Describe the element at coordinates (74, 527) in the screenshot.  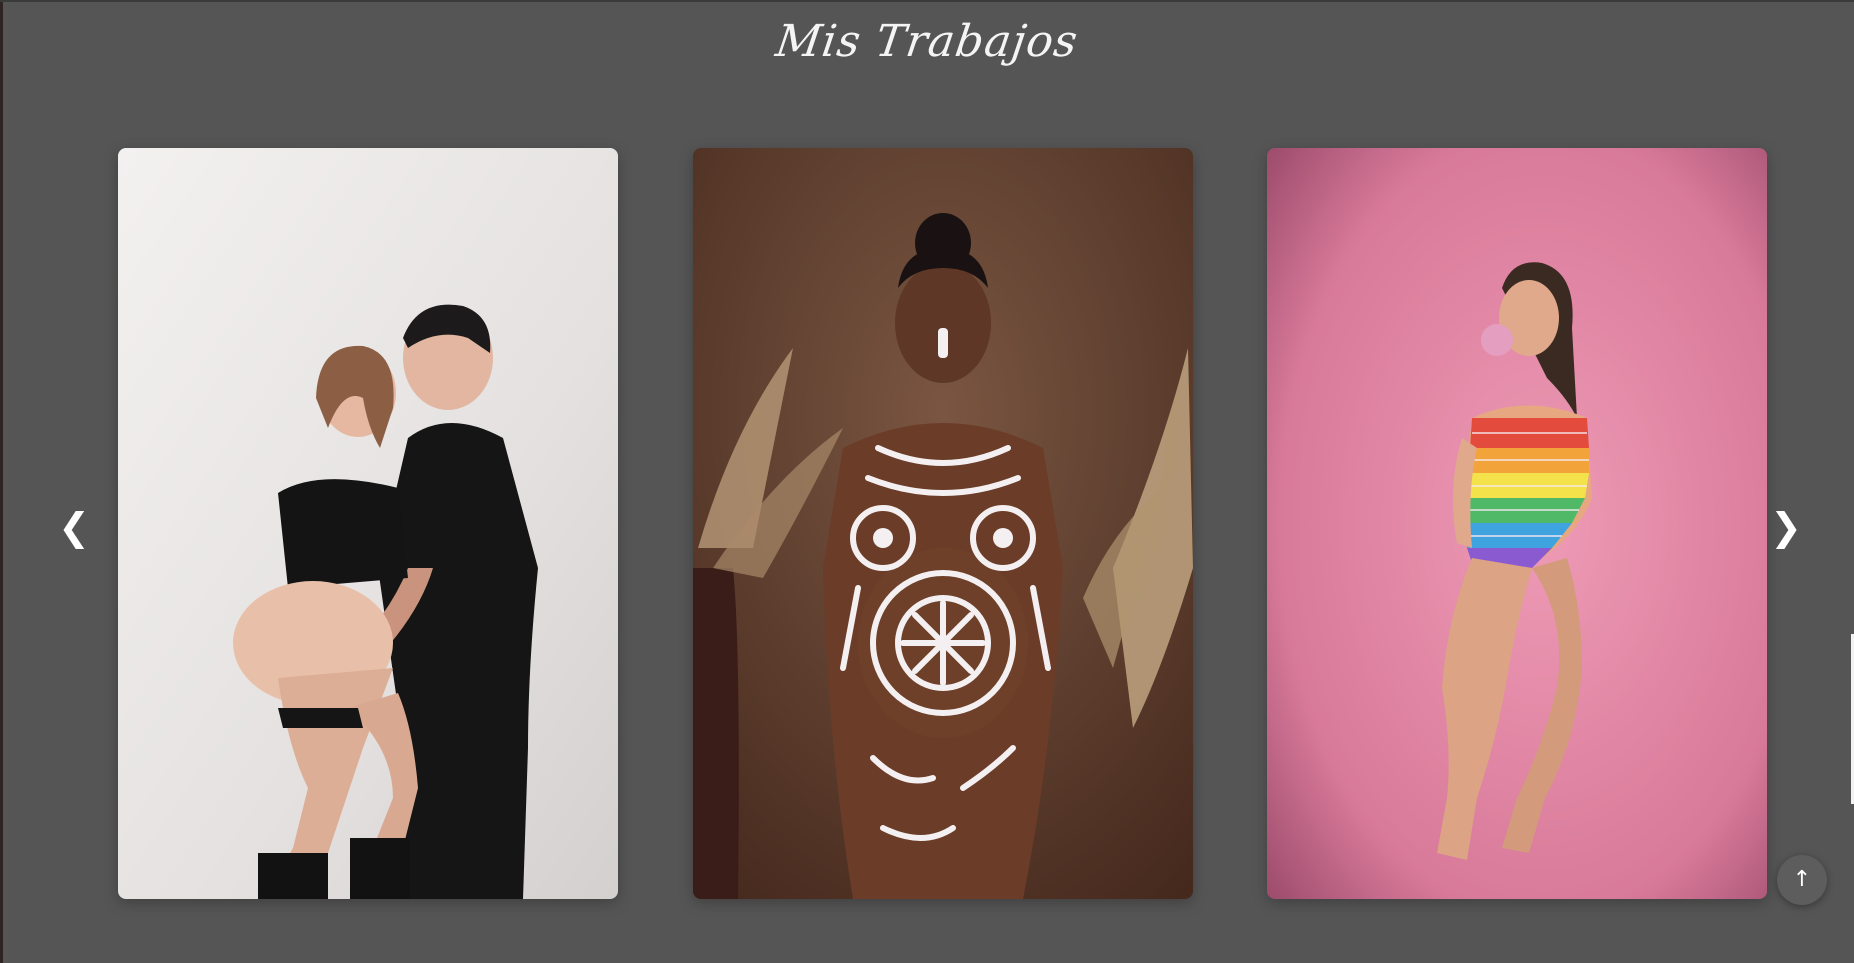
I see `carousel-prev-button: ❮` at that location.